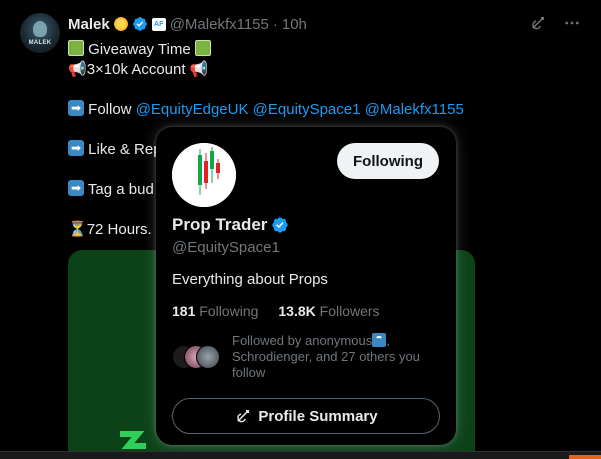 The height and width of the screenshot is (459, 601). What do you see at coordinates (110, 109) in the screenshot?
I see `follow-text: Follow` at bounding box center [110, 109].